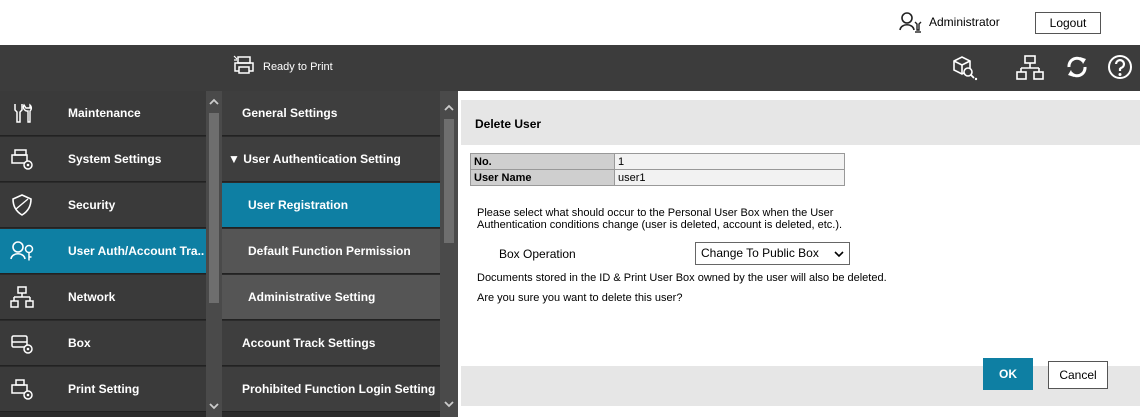 The image size is (1140, 417). What do you see at coordinates (214, 208) in the screenshot?
I see `left-nav-scroll-thumb` at bounding box center [214, 208].